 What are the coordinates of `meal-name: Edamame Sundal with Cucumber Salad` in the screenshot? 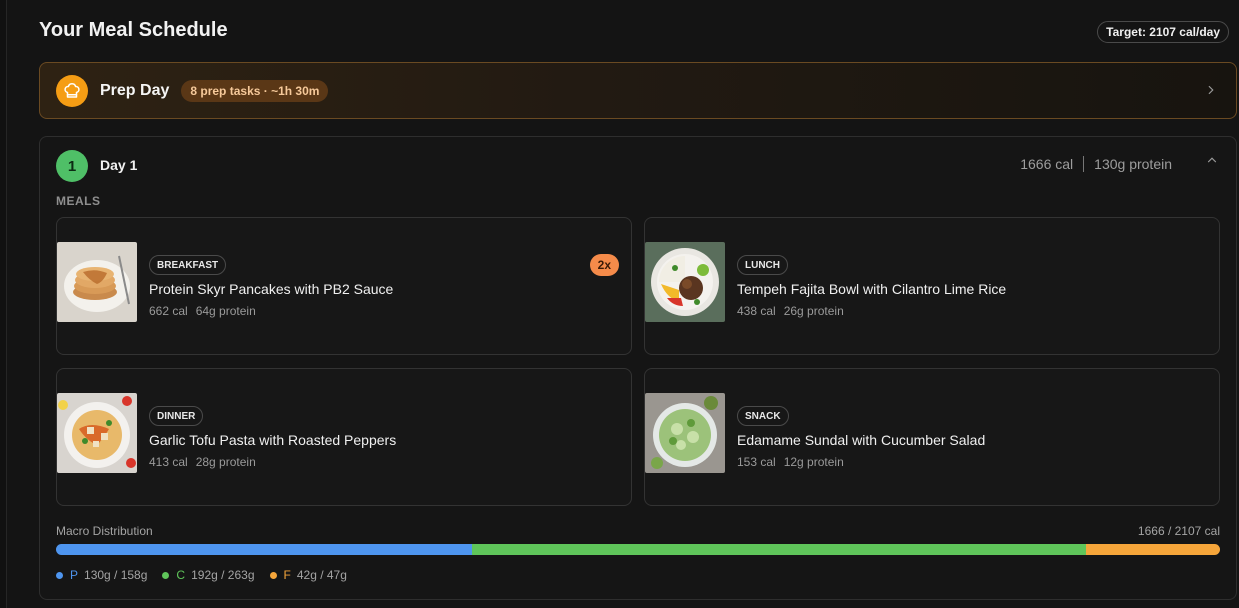 It's located at (861, 440).